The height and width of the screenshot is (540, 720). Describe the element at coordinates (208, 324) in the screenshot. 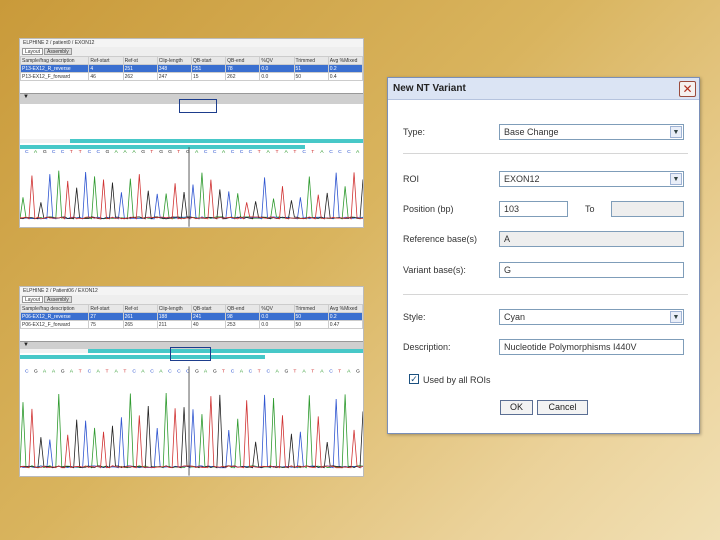

I see `cell: 40` at that location.